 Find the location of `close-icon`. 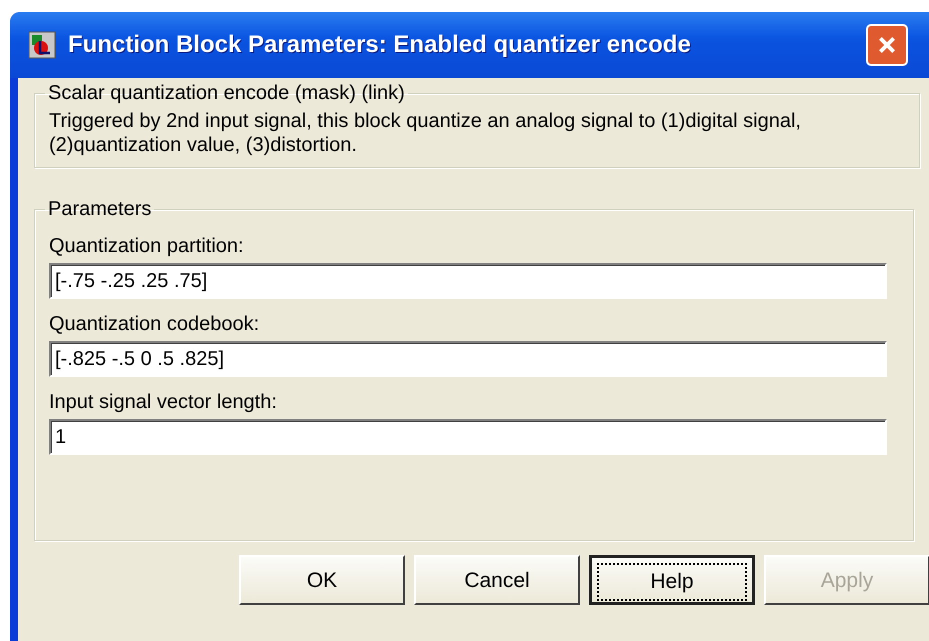

close-icon is located at coordinates (887, 45).